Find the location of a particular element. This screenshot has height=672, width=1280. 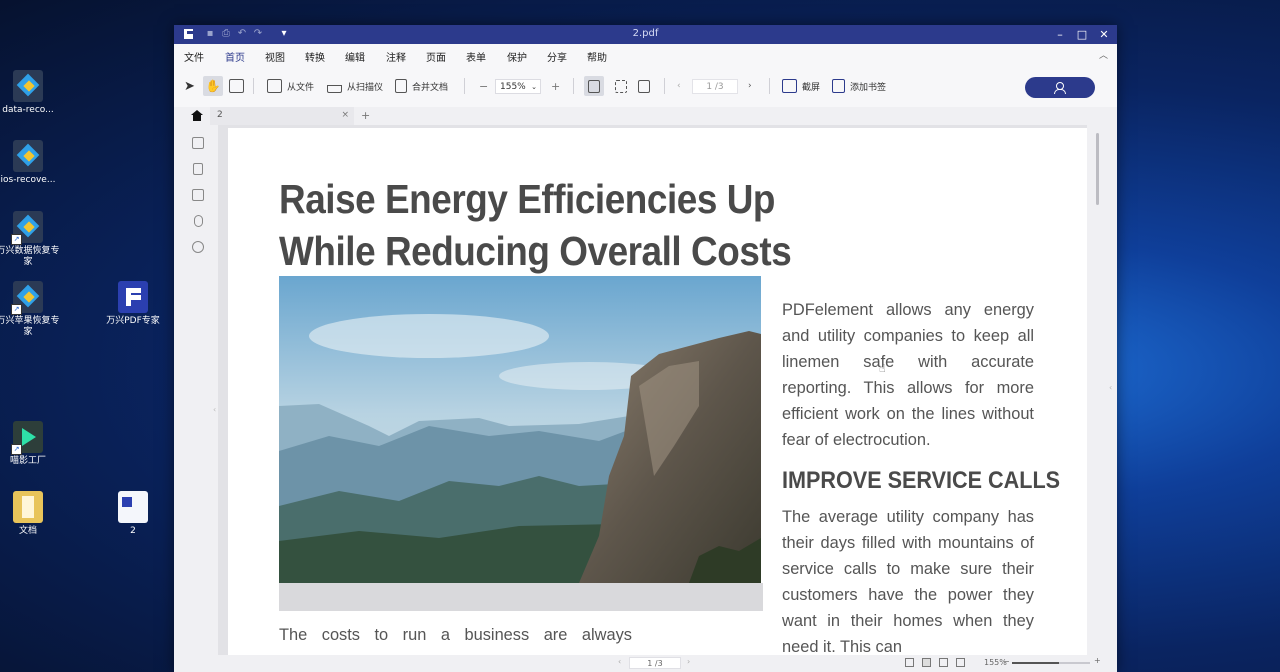

status-prev-page-icon: ‹ is located at coordinates (619, 661).